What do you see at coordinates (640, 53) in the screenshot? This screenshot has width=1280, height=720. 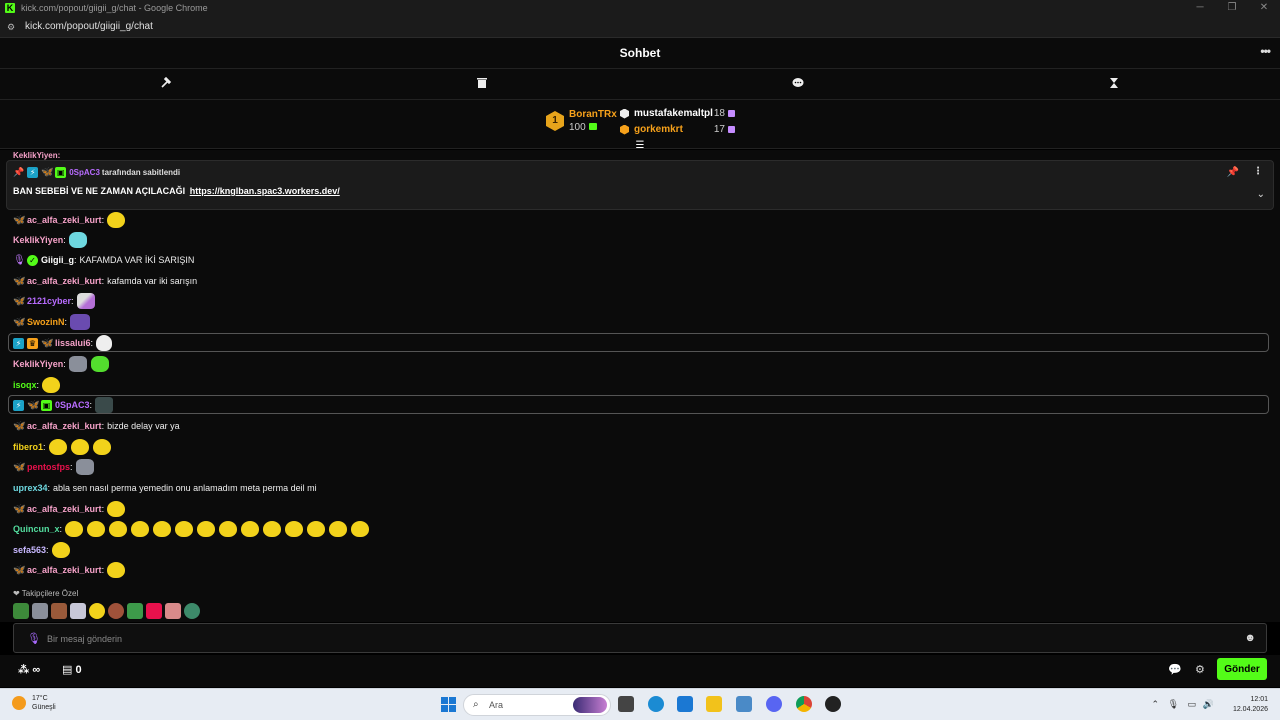 I see `chat-title: Sohbet` at bounding box center [640, 53].